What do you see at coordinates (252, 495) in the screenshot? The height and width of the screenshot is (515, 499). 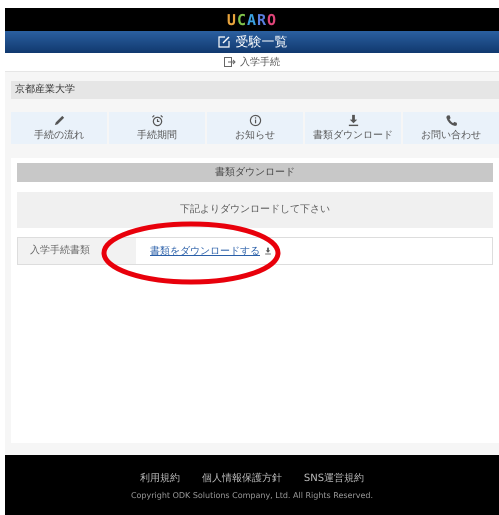 I see `copyright-text: Copyright ODK Solutions Company, Ltd. All Rights Reserved.` at bounding box center [252, 495].